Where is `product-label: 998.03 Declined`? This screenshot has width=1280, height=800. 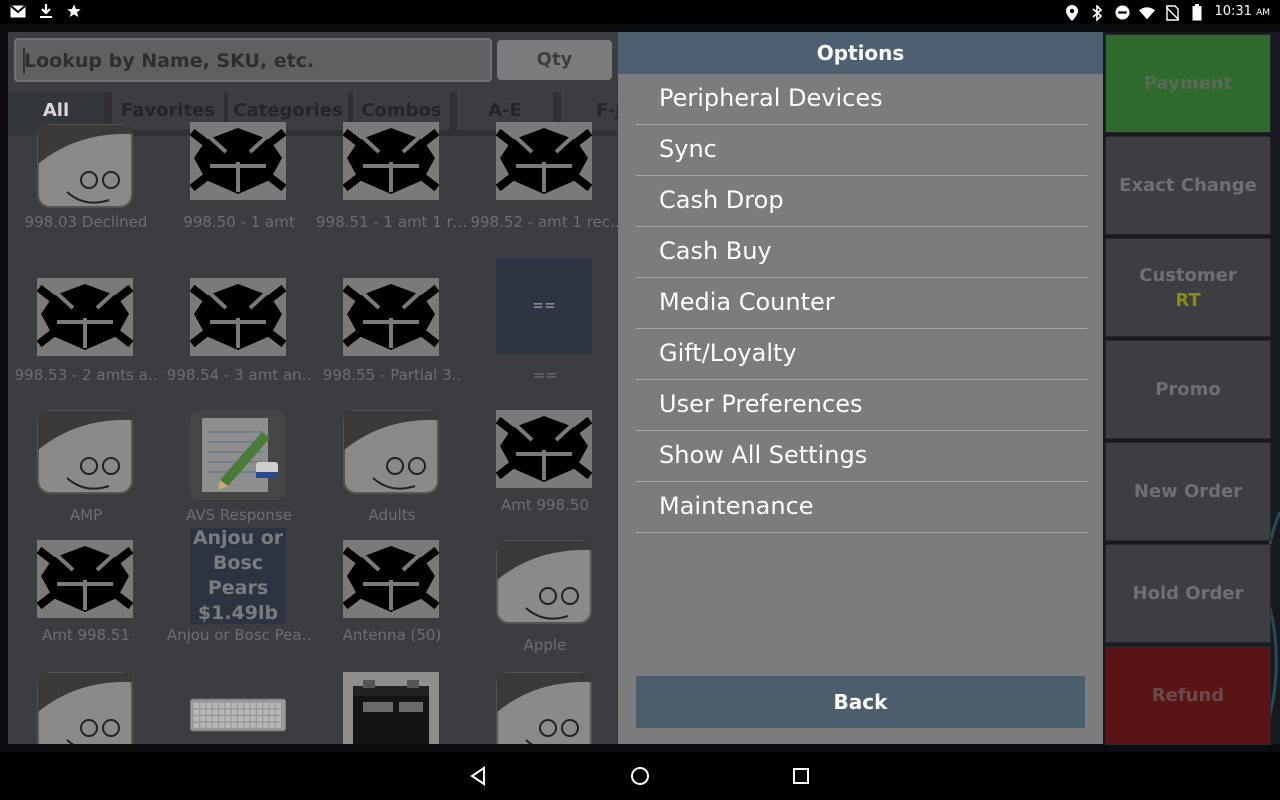
product-label: 998.03 Declined is located at coordinates (86, 222).